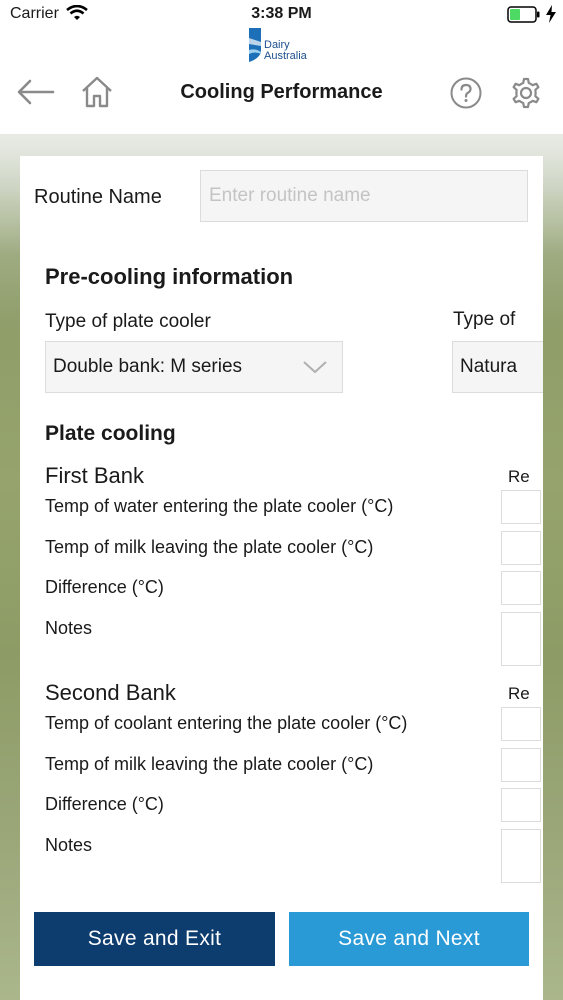 This screenshot has width=563, height=1000. Describe the element at coordinates (521, 856) in the screenshot. I see `second-bank-notes-input` at that location.